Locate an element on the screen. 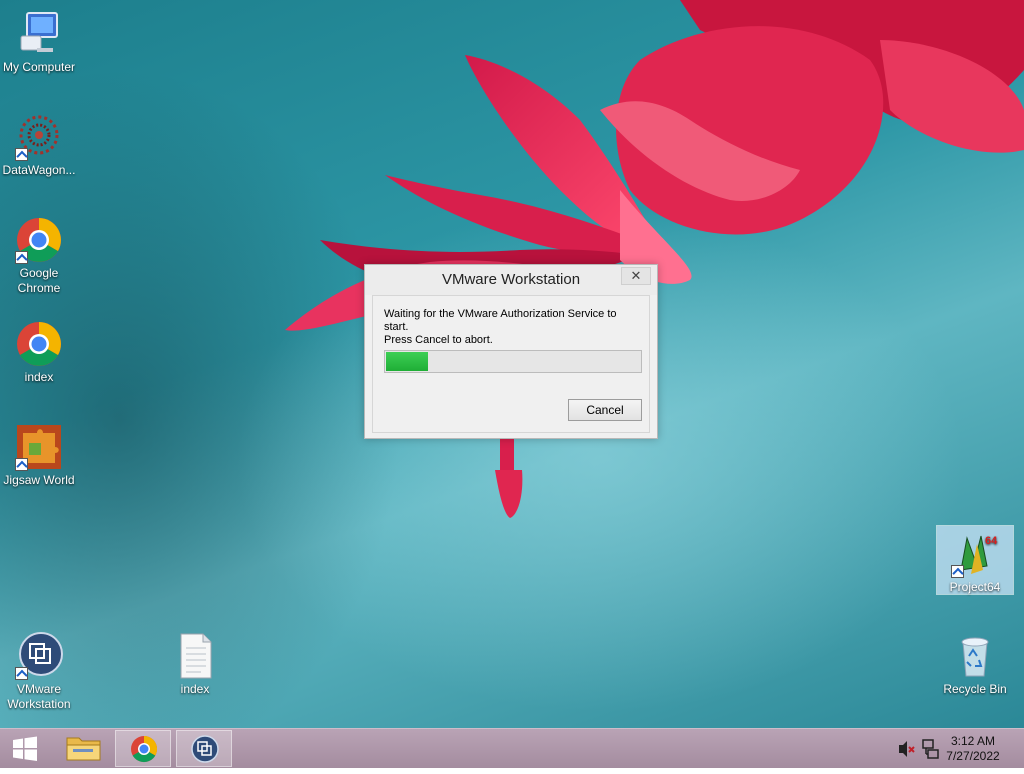 Image resolution: width=1024 pixels, height=774 pixels. clock-time: 3:12 AM is located at coordinates (973, 741).